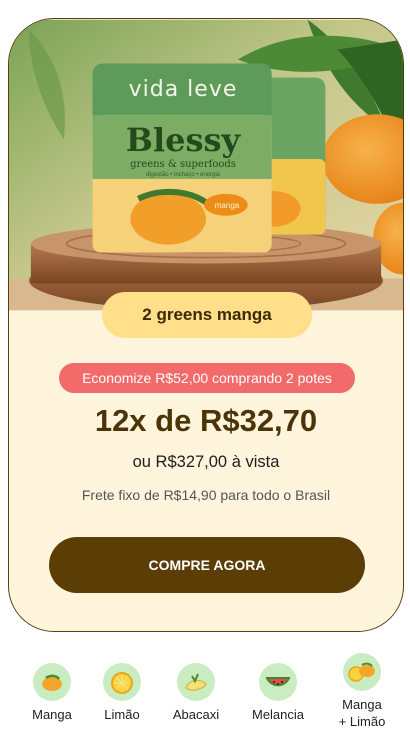  I want to click on flavor-option-manga: Manga, so click(52, 692).